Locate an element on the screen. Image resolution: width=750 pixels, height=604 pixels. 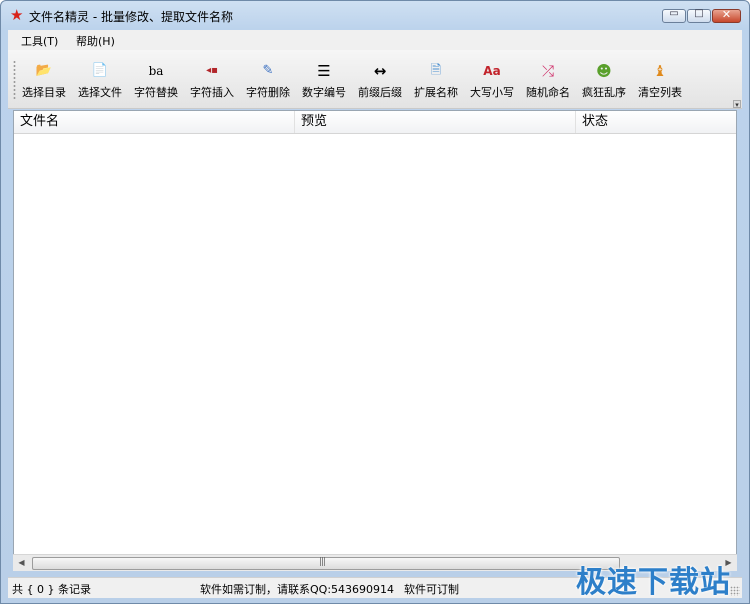
prefix-suffix-button: ↔ 前缀后缀 is located at coordinates (380, 82).